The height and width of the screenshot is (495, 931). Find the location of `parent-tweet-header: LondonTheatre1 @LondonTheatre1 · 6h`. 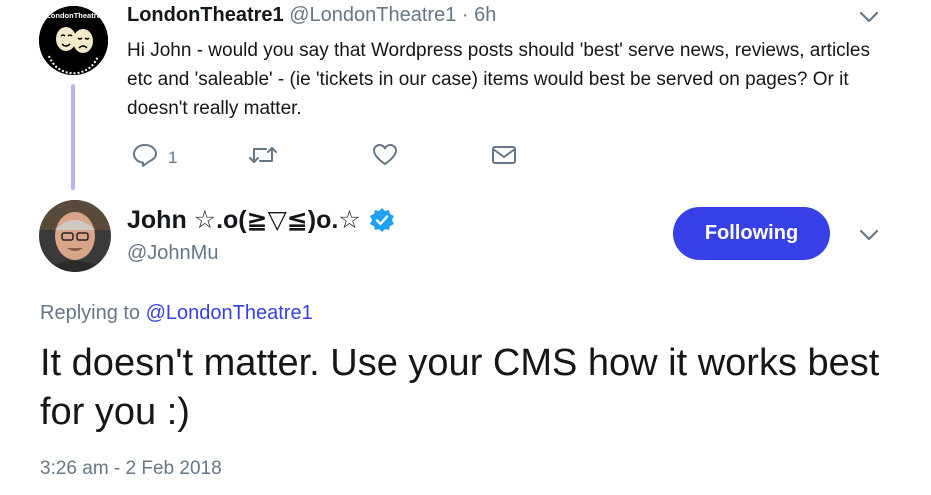

parent-tweet-header: LondonTheatre1 @LondonTheatre1 · 6h is located at coordinates (311, 15).